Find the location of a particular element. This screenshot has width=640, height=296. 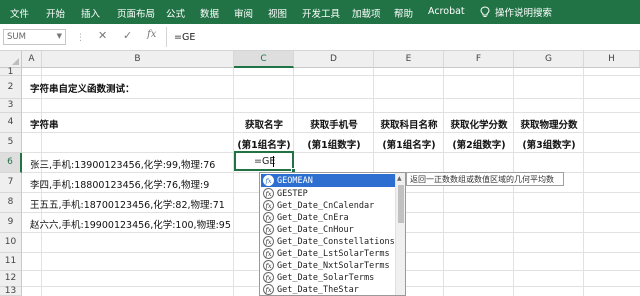

chevron-down-icon: ▼ is located at coordinates (59, 36).